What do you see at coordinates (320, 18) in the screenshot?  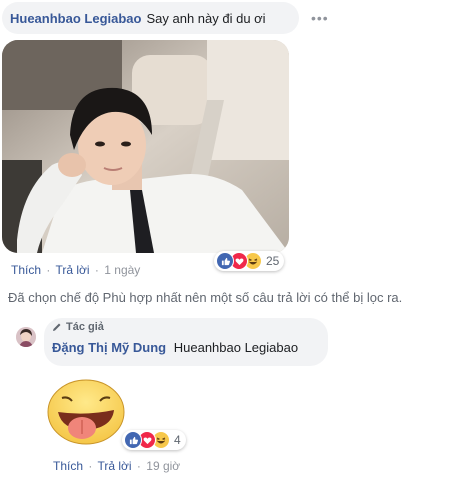 I see `more-options-icon: •••` at bounding box center [320, 18].